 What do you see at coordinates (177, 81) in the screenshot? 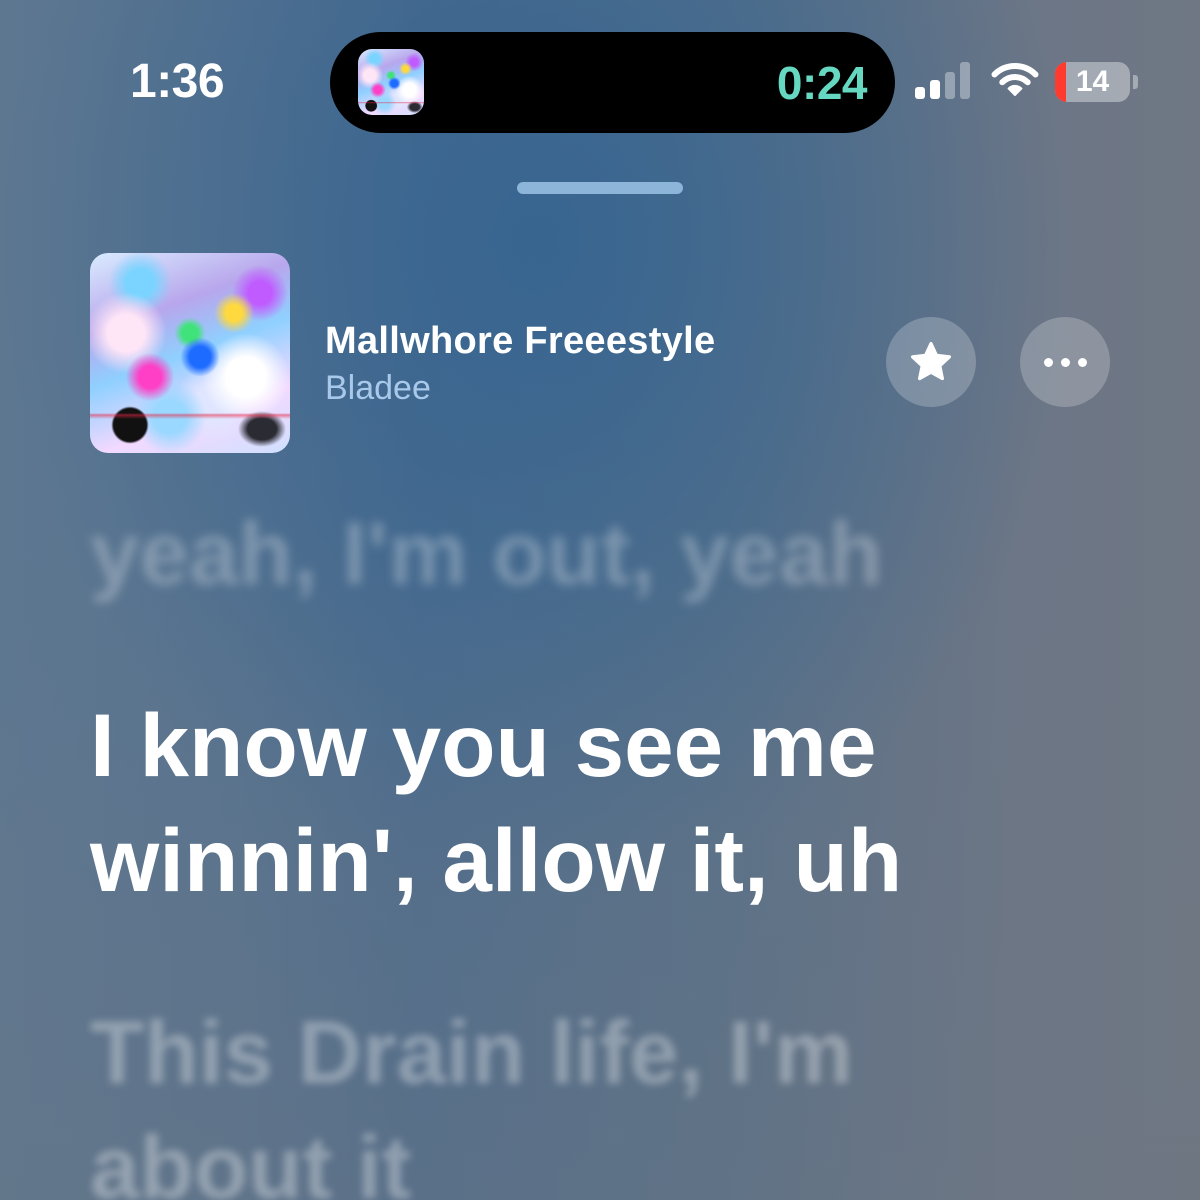
I see `status-time: 1:36` at bounding box center [177, 81].